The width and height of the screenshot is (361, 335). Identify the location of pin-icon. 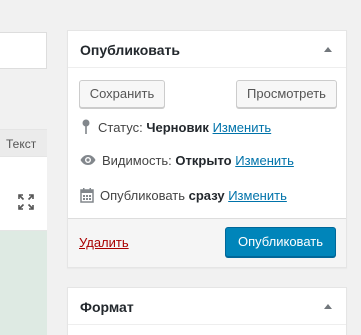
(86, 128).